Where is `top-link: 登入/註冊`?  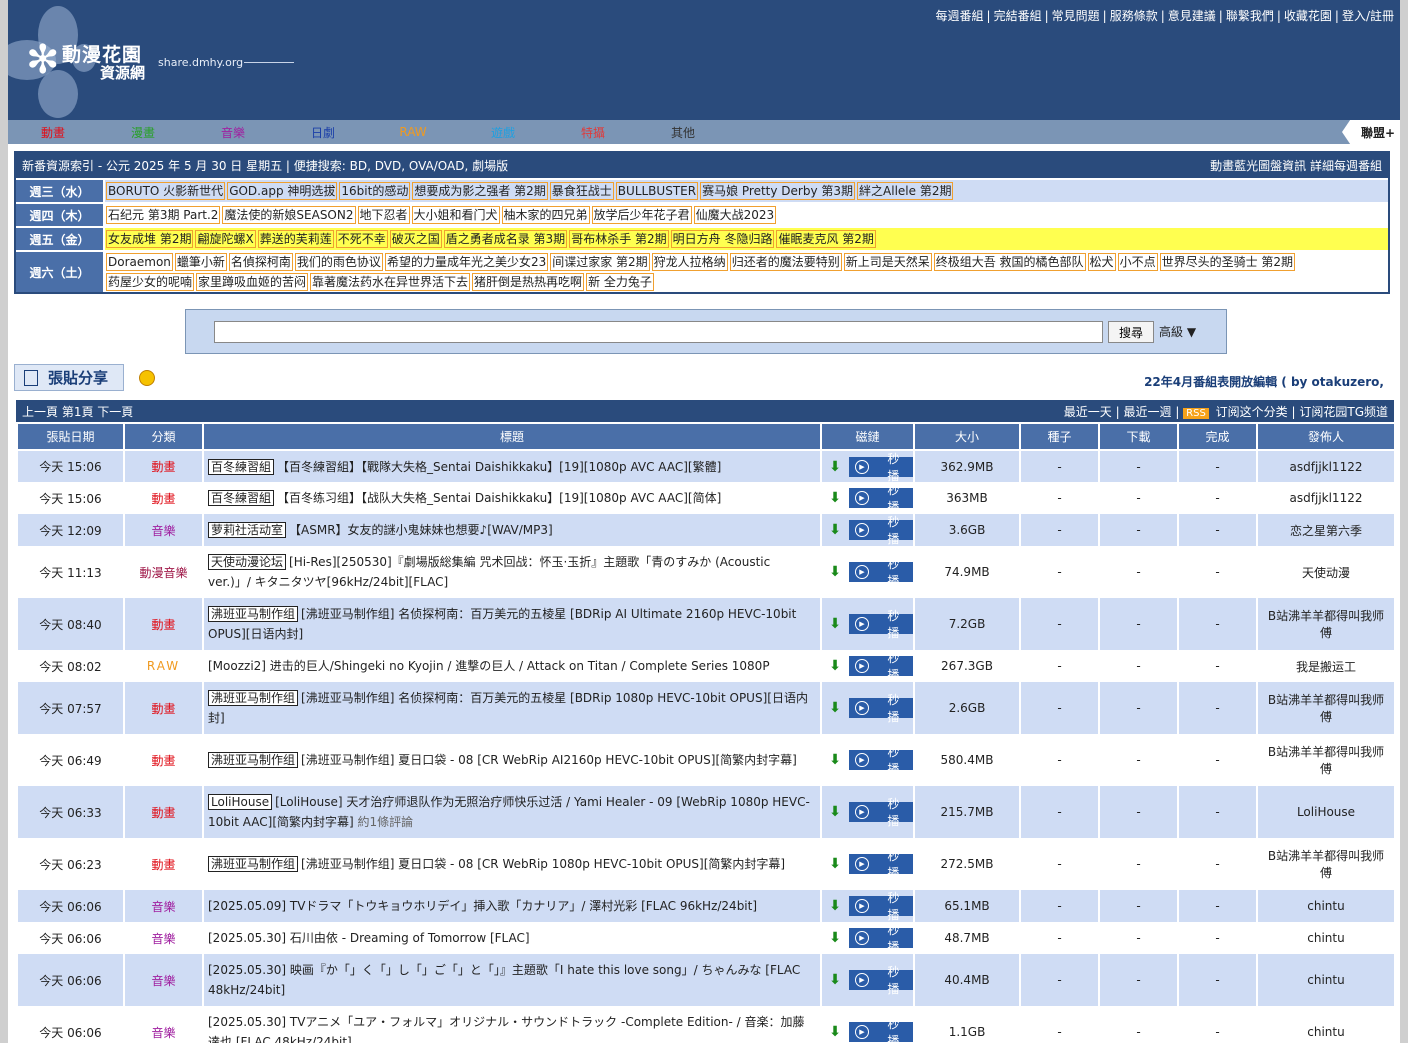
top-link: 登入/註冊 is located at coordinates (1368, 16).